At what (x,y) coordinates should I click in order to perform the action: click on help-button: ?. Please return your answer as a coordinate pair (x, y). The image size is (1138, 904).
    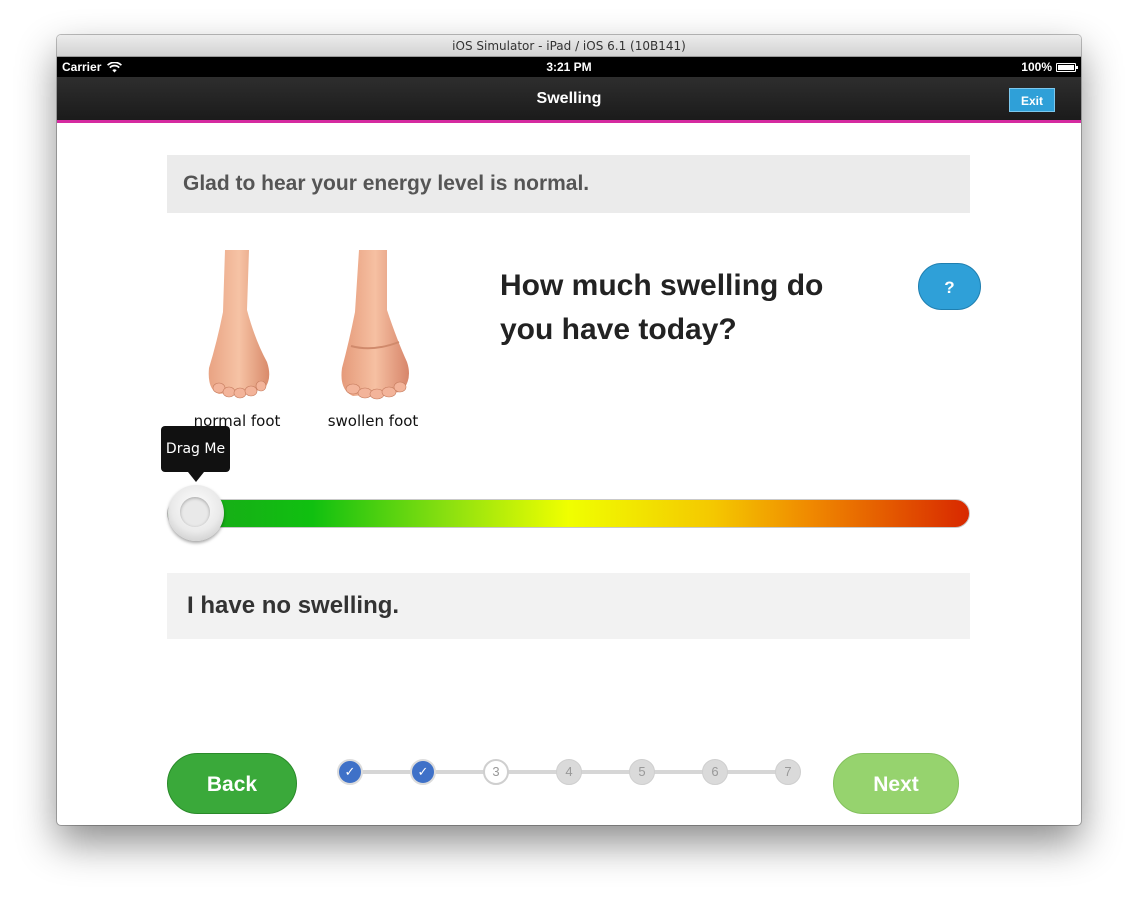
    Looking at the image, I should click on (949, 286).